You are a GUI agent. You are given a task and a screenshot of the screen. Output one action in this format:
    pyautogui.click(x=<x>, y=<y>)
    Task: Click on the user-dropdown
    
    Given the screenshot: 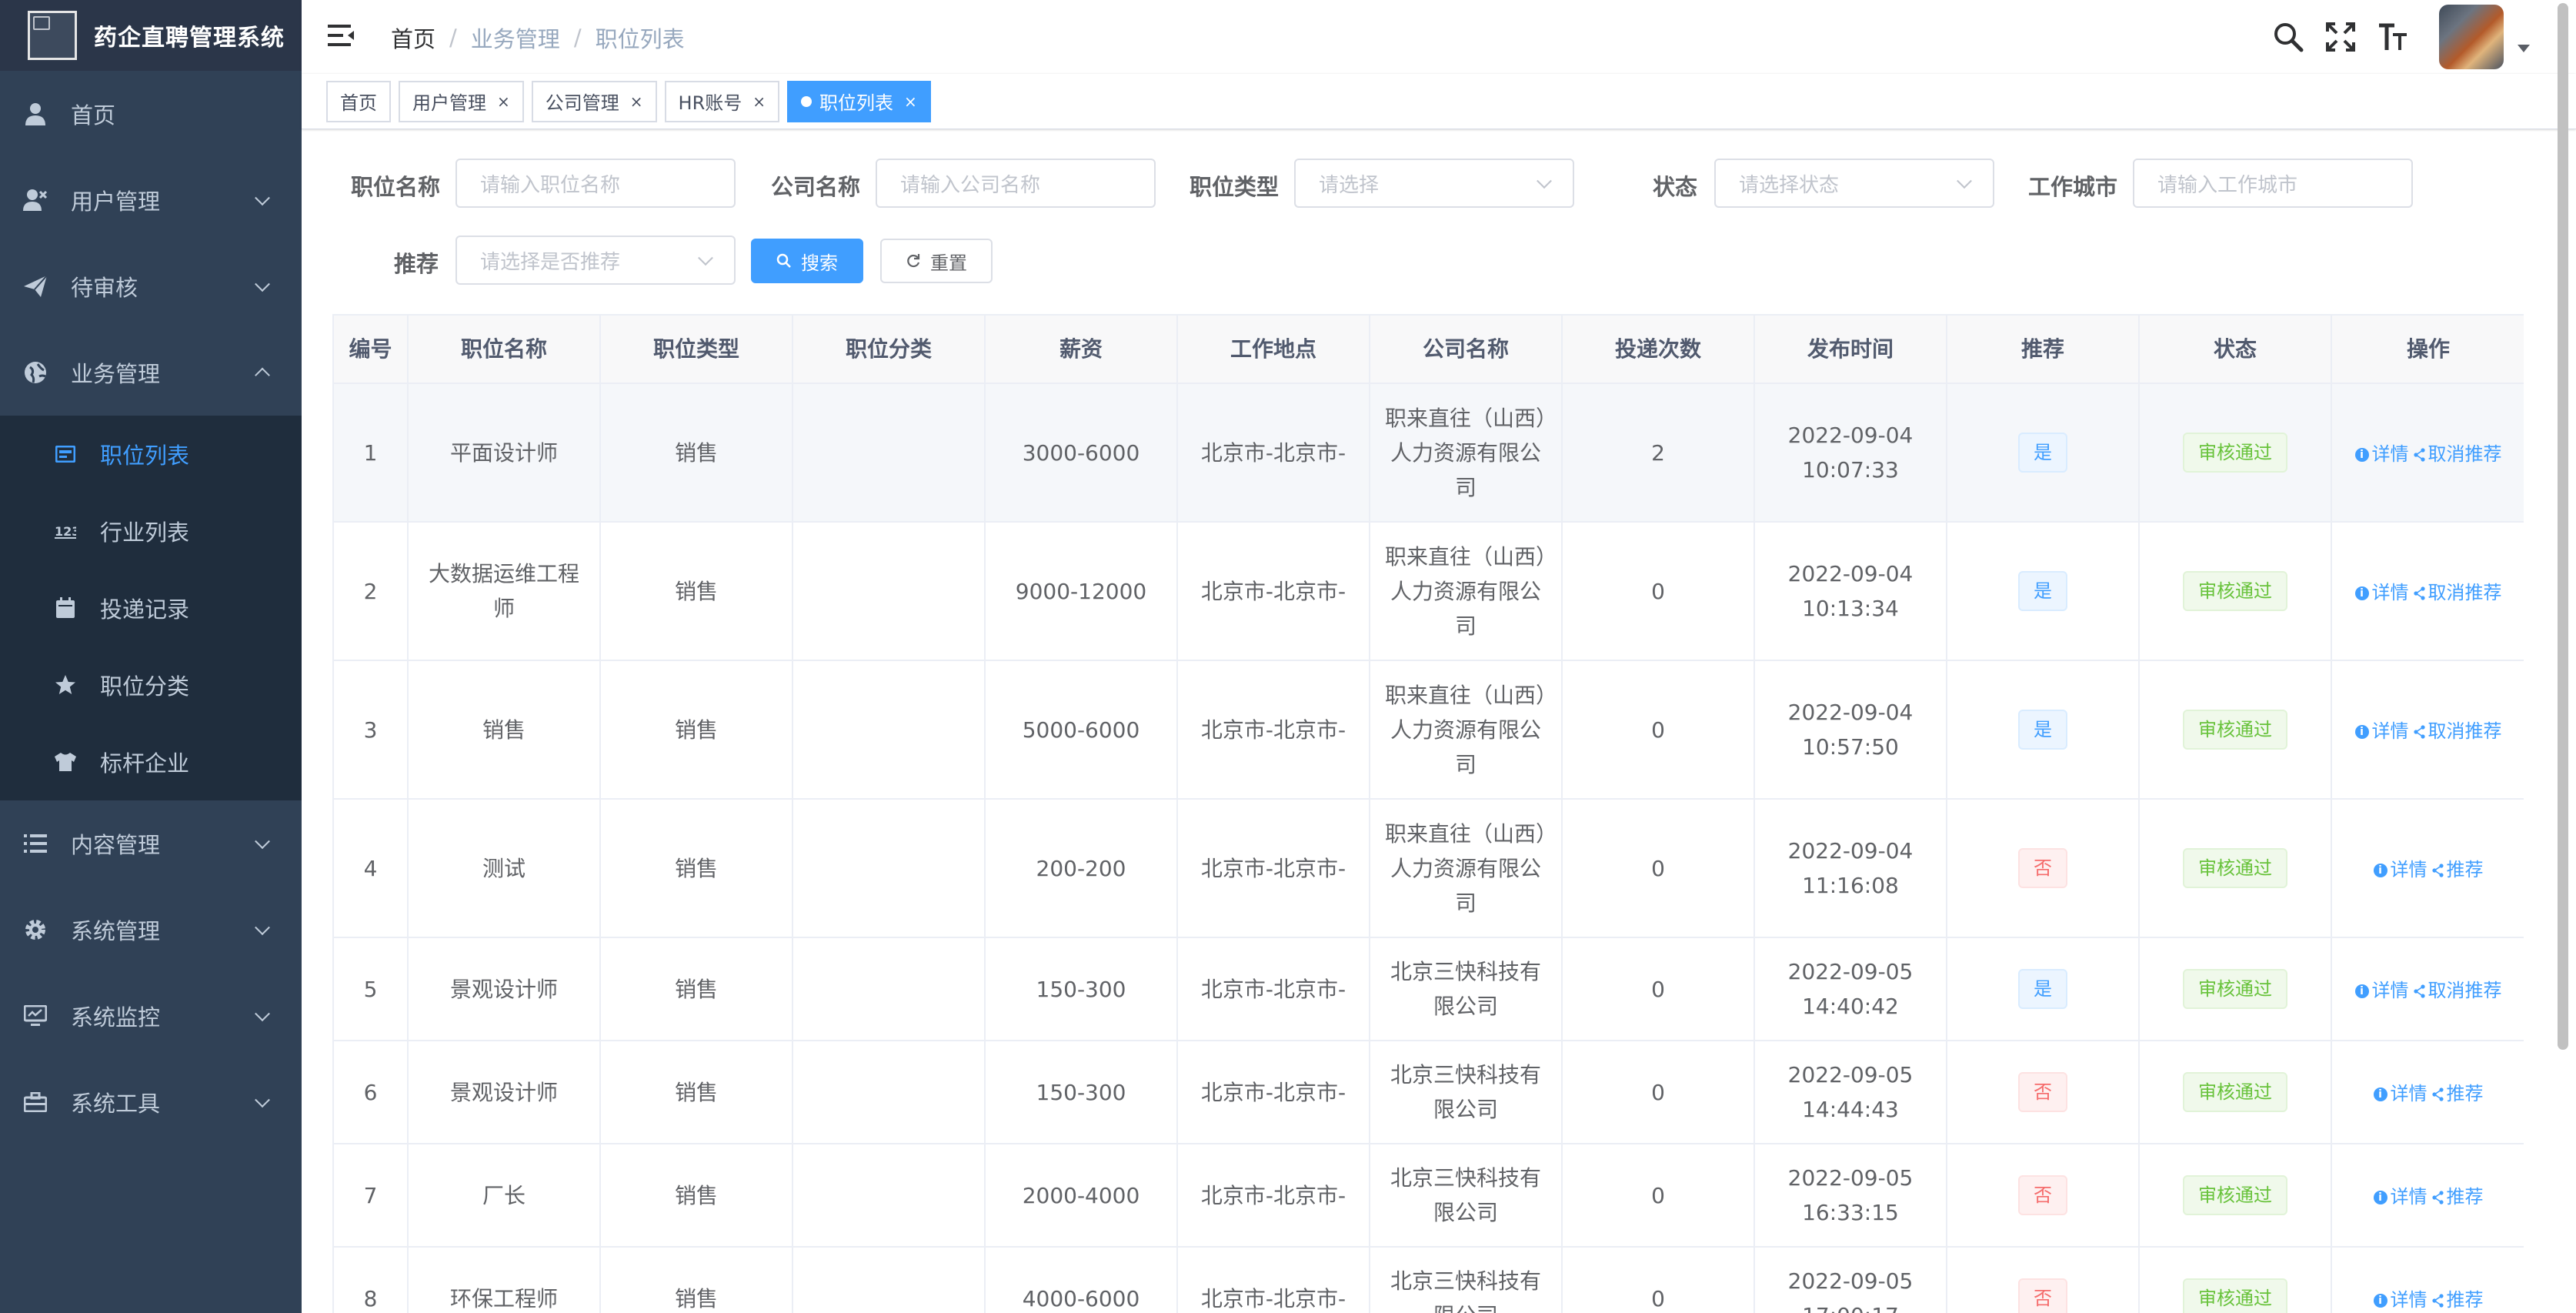 What is the action you would take?
    pyautogui.click(x=2485, y=37)
    